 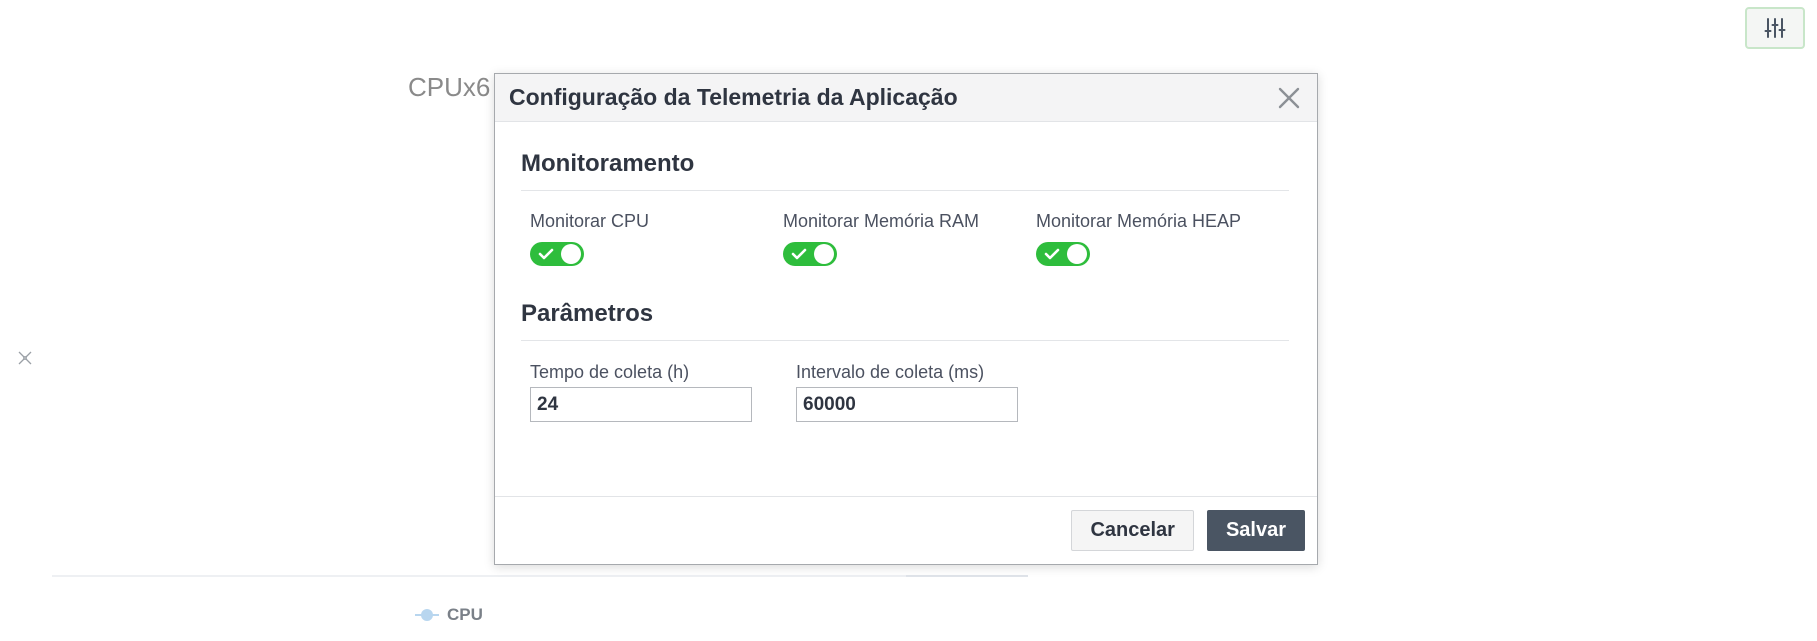 What do you see at coordinates (890, 372) in the screenshot?
I see `field-label: Intervalo de coleta (ms)` at bounding box center [890, 372].